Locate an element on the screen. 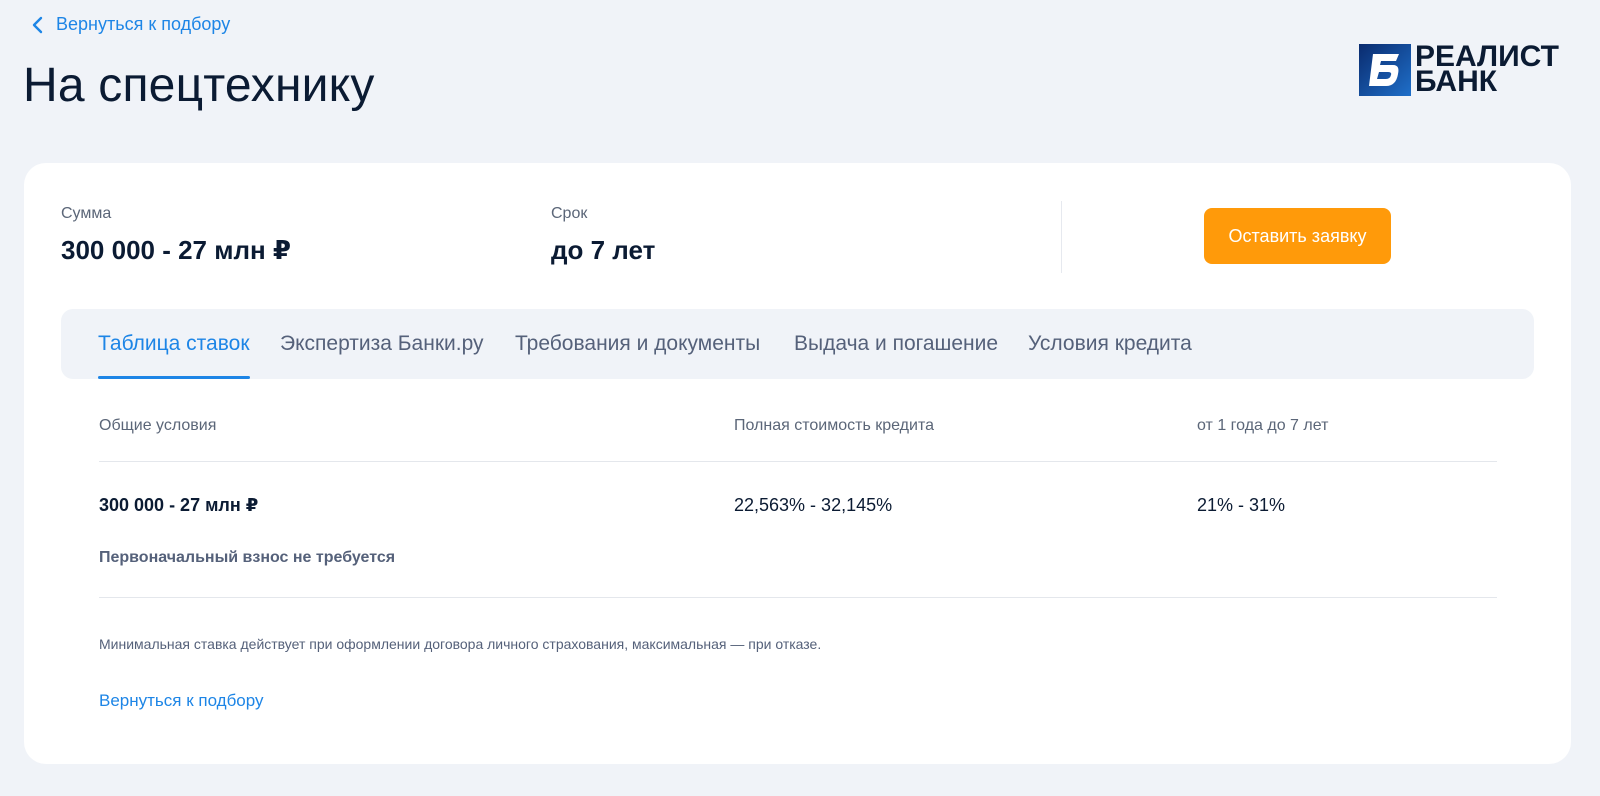 This screenshot has height=796, width=1600. back-to-selection-bottom-link: Вернуться к подбору is located at coordinates (181, 701).